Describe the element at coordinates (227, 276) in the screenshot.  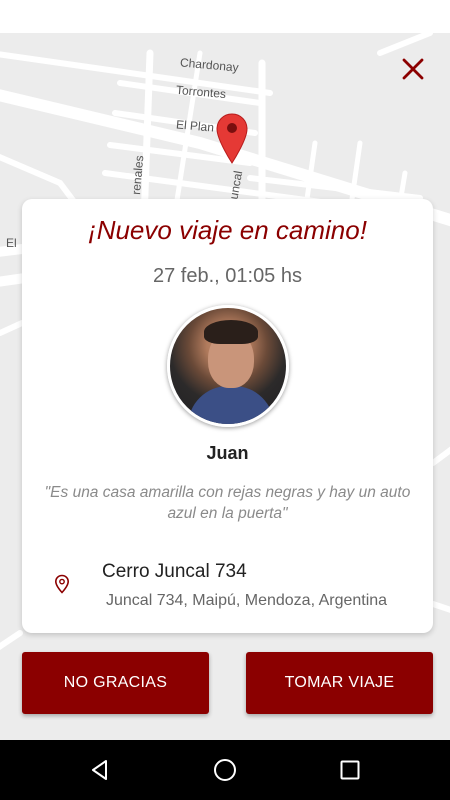
I see `trip-date: 27 feb., 01:05 hs` at that location.